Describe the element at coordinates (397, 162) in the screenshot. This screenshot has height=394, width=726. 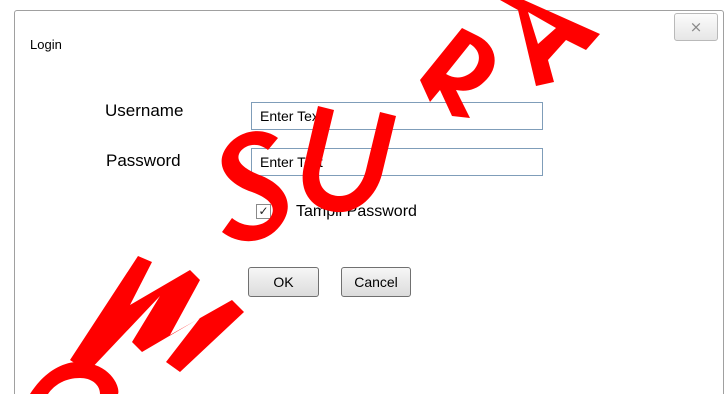
I see `password-input: Enter Text` at that location.